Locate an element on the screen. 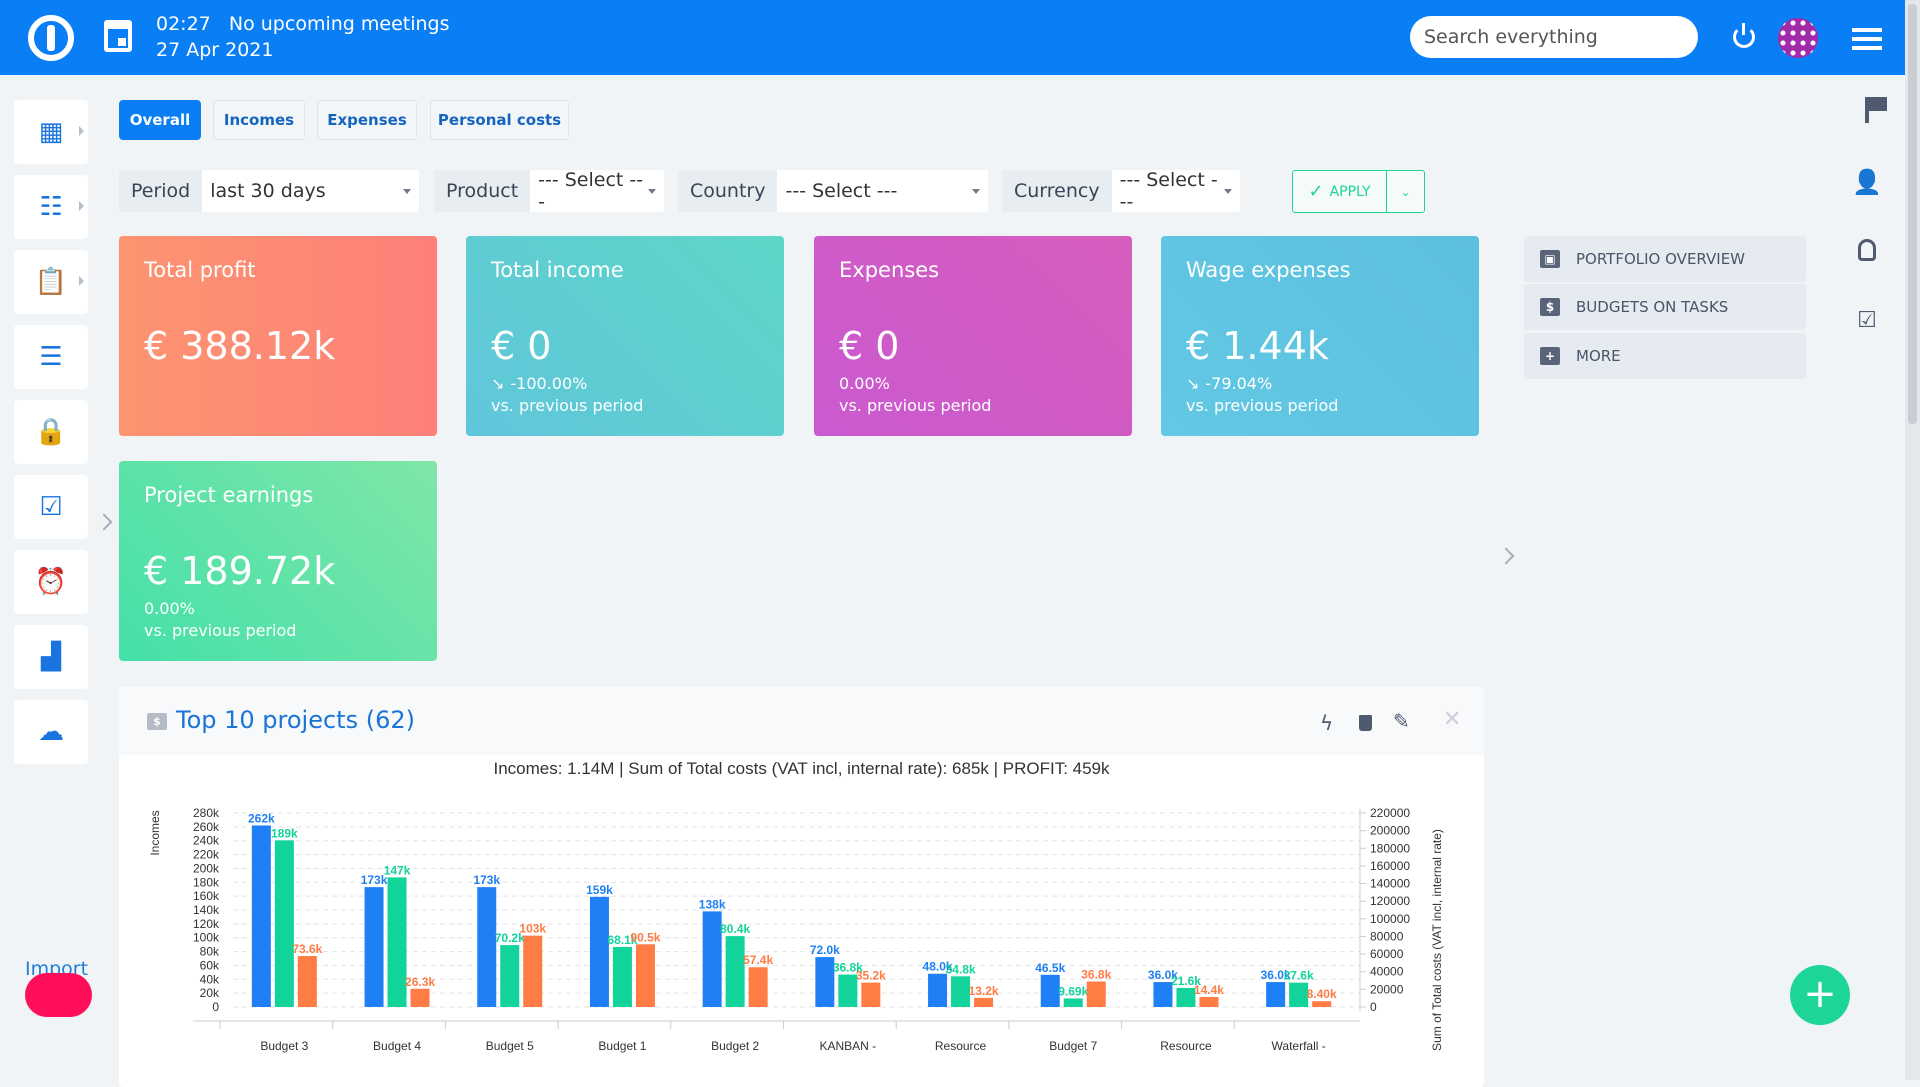 The height and width of the screenshot is (1087, 1920). bar-value-label: 90.5k is located at coordinates (645, 937).